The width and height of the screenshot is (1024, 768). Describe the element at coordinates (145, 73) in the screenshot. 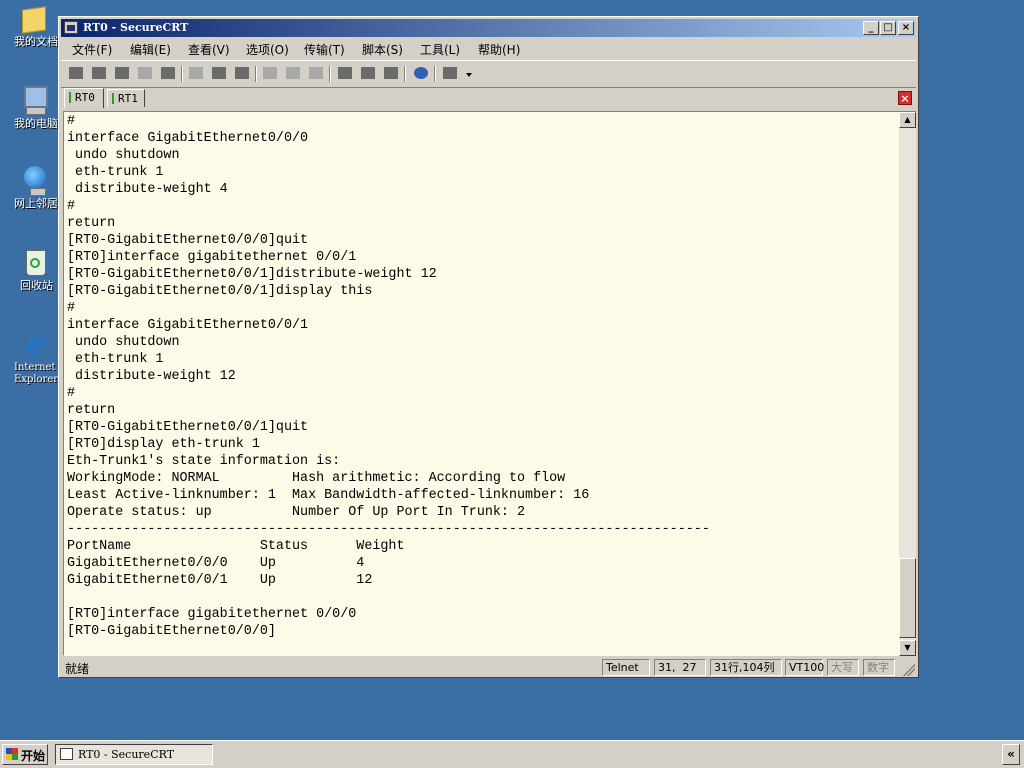

I see `reconnect-icon` at that location.